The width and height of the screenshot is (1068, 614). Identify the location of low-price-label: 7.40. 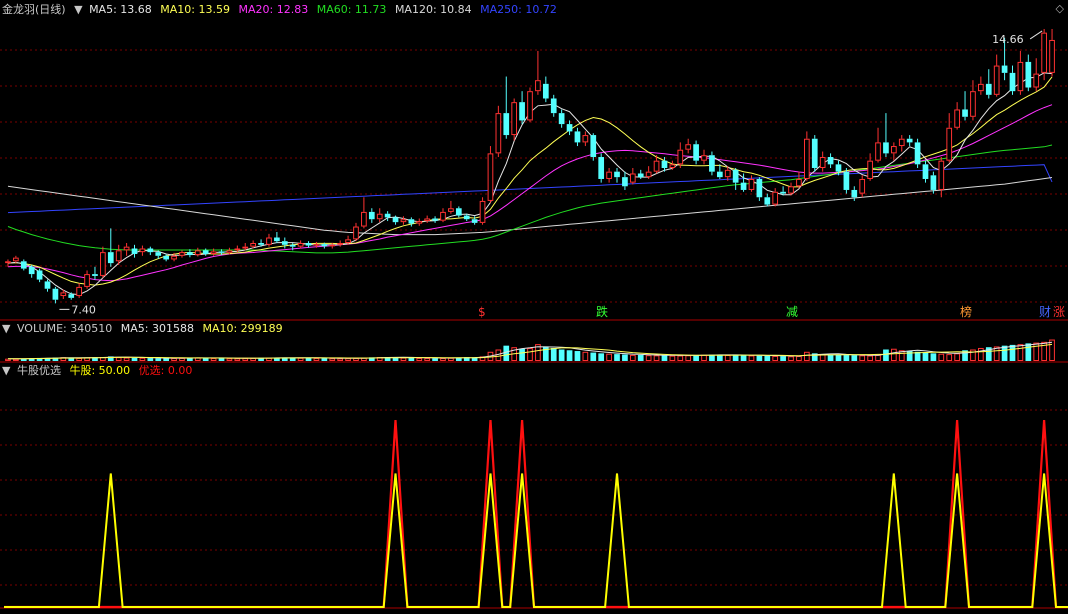
(83, 309).